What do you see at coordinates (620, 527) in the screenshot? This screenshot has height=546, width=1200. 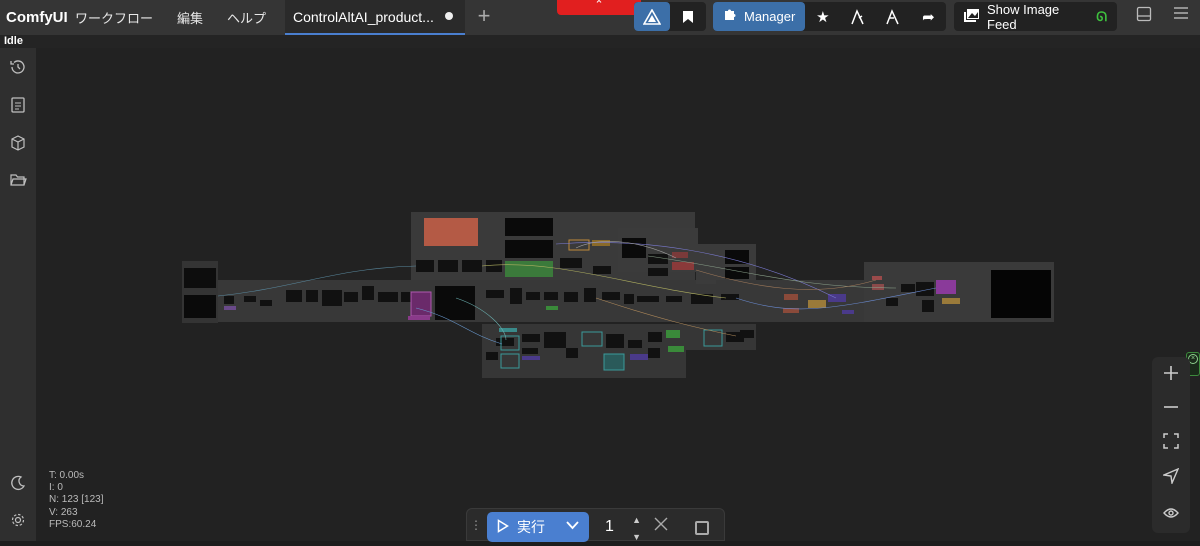 I see `batch-count-input: 1 ▲ ▼` at bounding box center [620, 527].